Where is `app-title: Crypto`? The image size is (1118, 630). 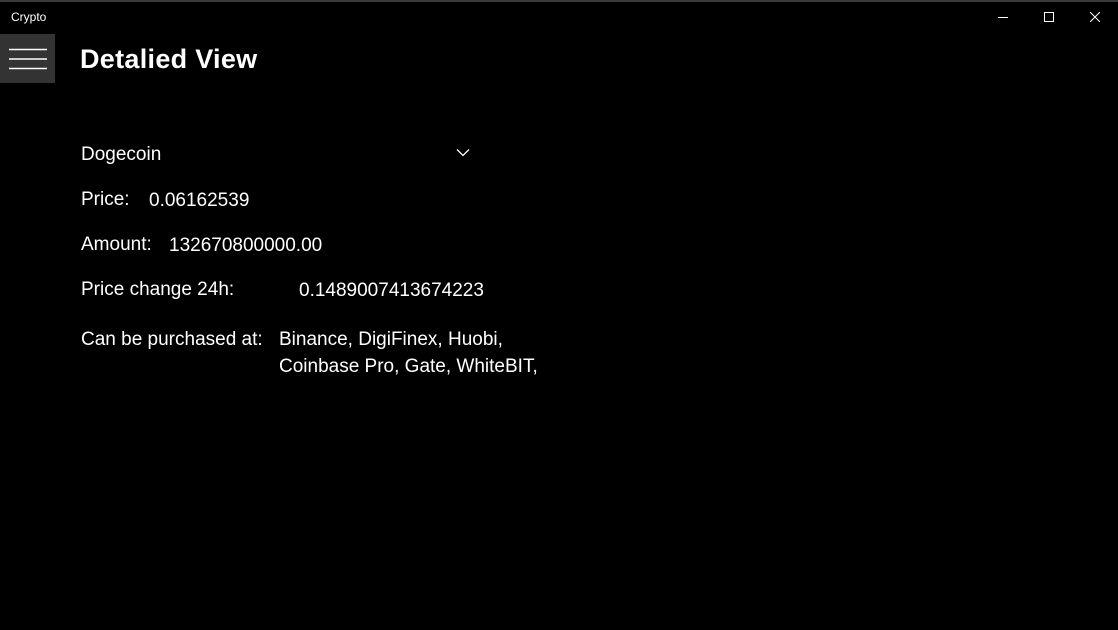 app-title: Crypto is located at coordinates (29, 17).